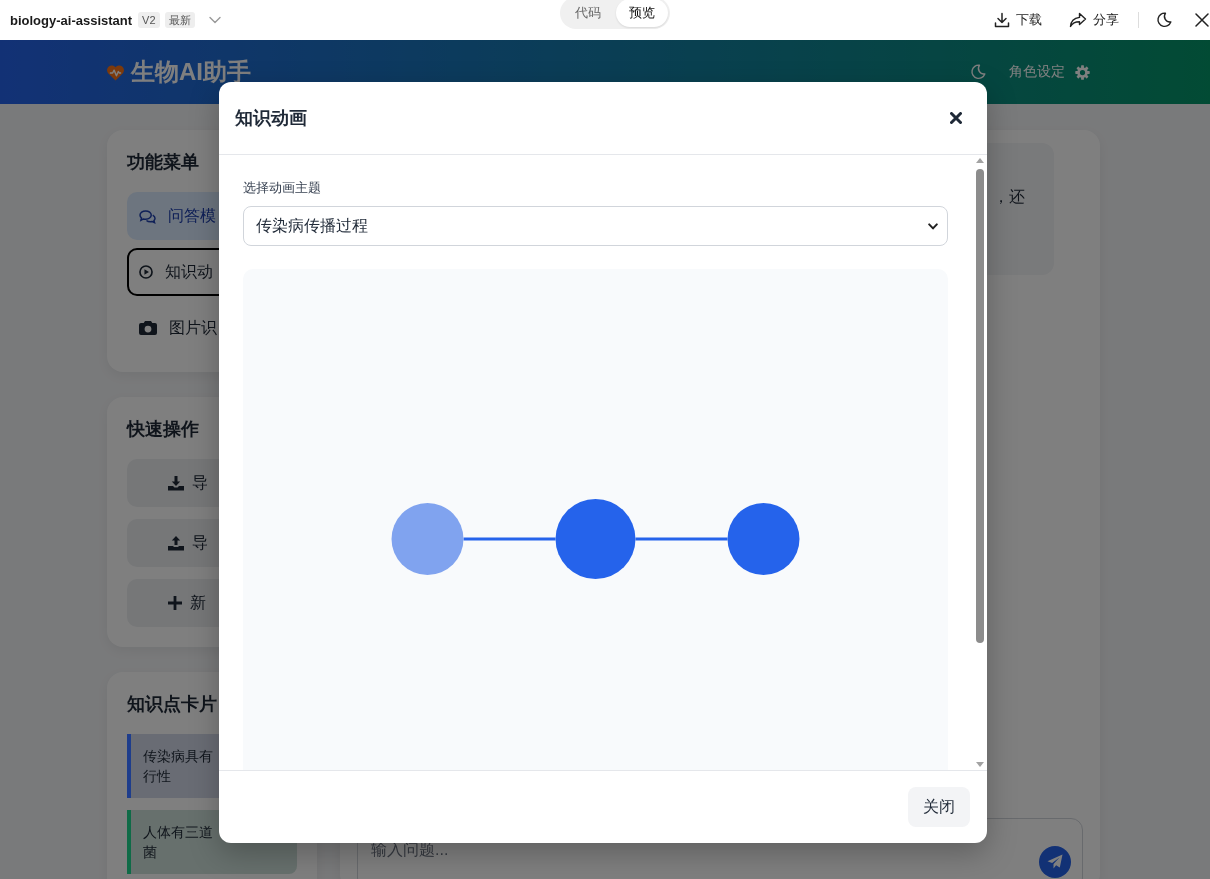 The width and height of the screenshot is (1210, 879). Describe the element at coordinates (1049, 72) in the screenshot. I see `role-settings-button: 角色设定` at that location.